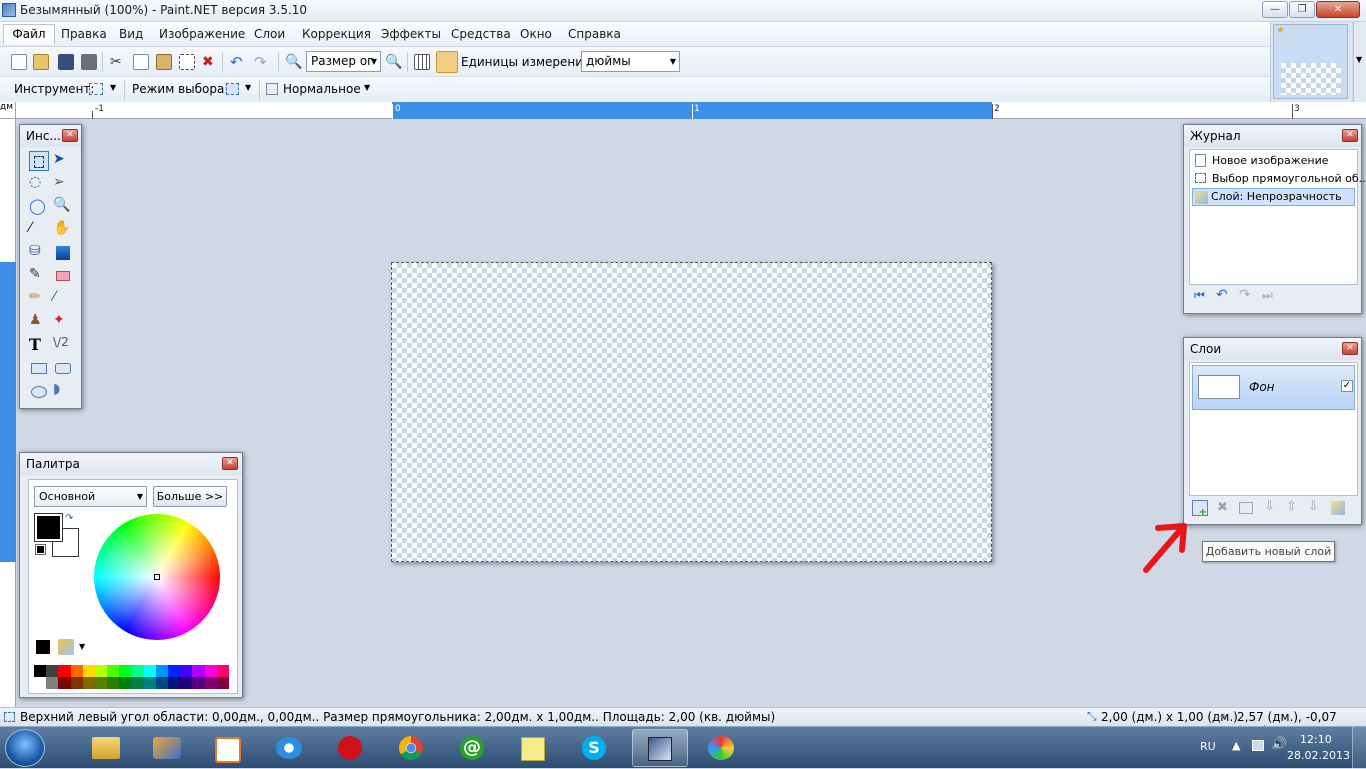 This screenshot has width=1366, height=769. I want to click on menu-edit: Правка, so click(84, 34).